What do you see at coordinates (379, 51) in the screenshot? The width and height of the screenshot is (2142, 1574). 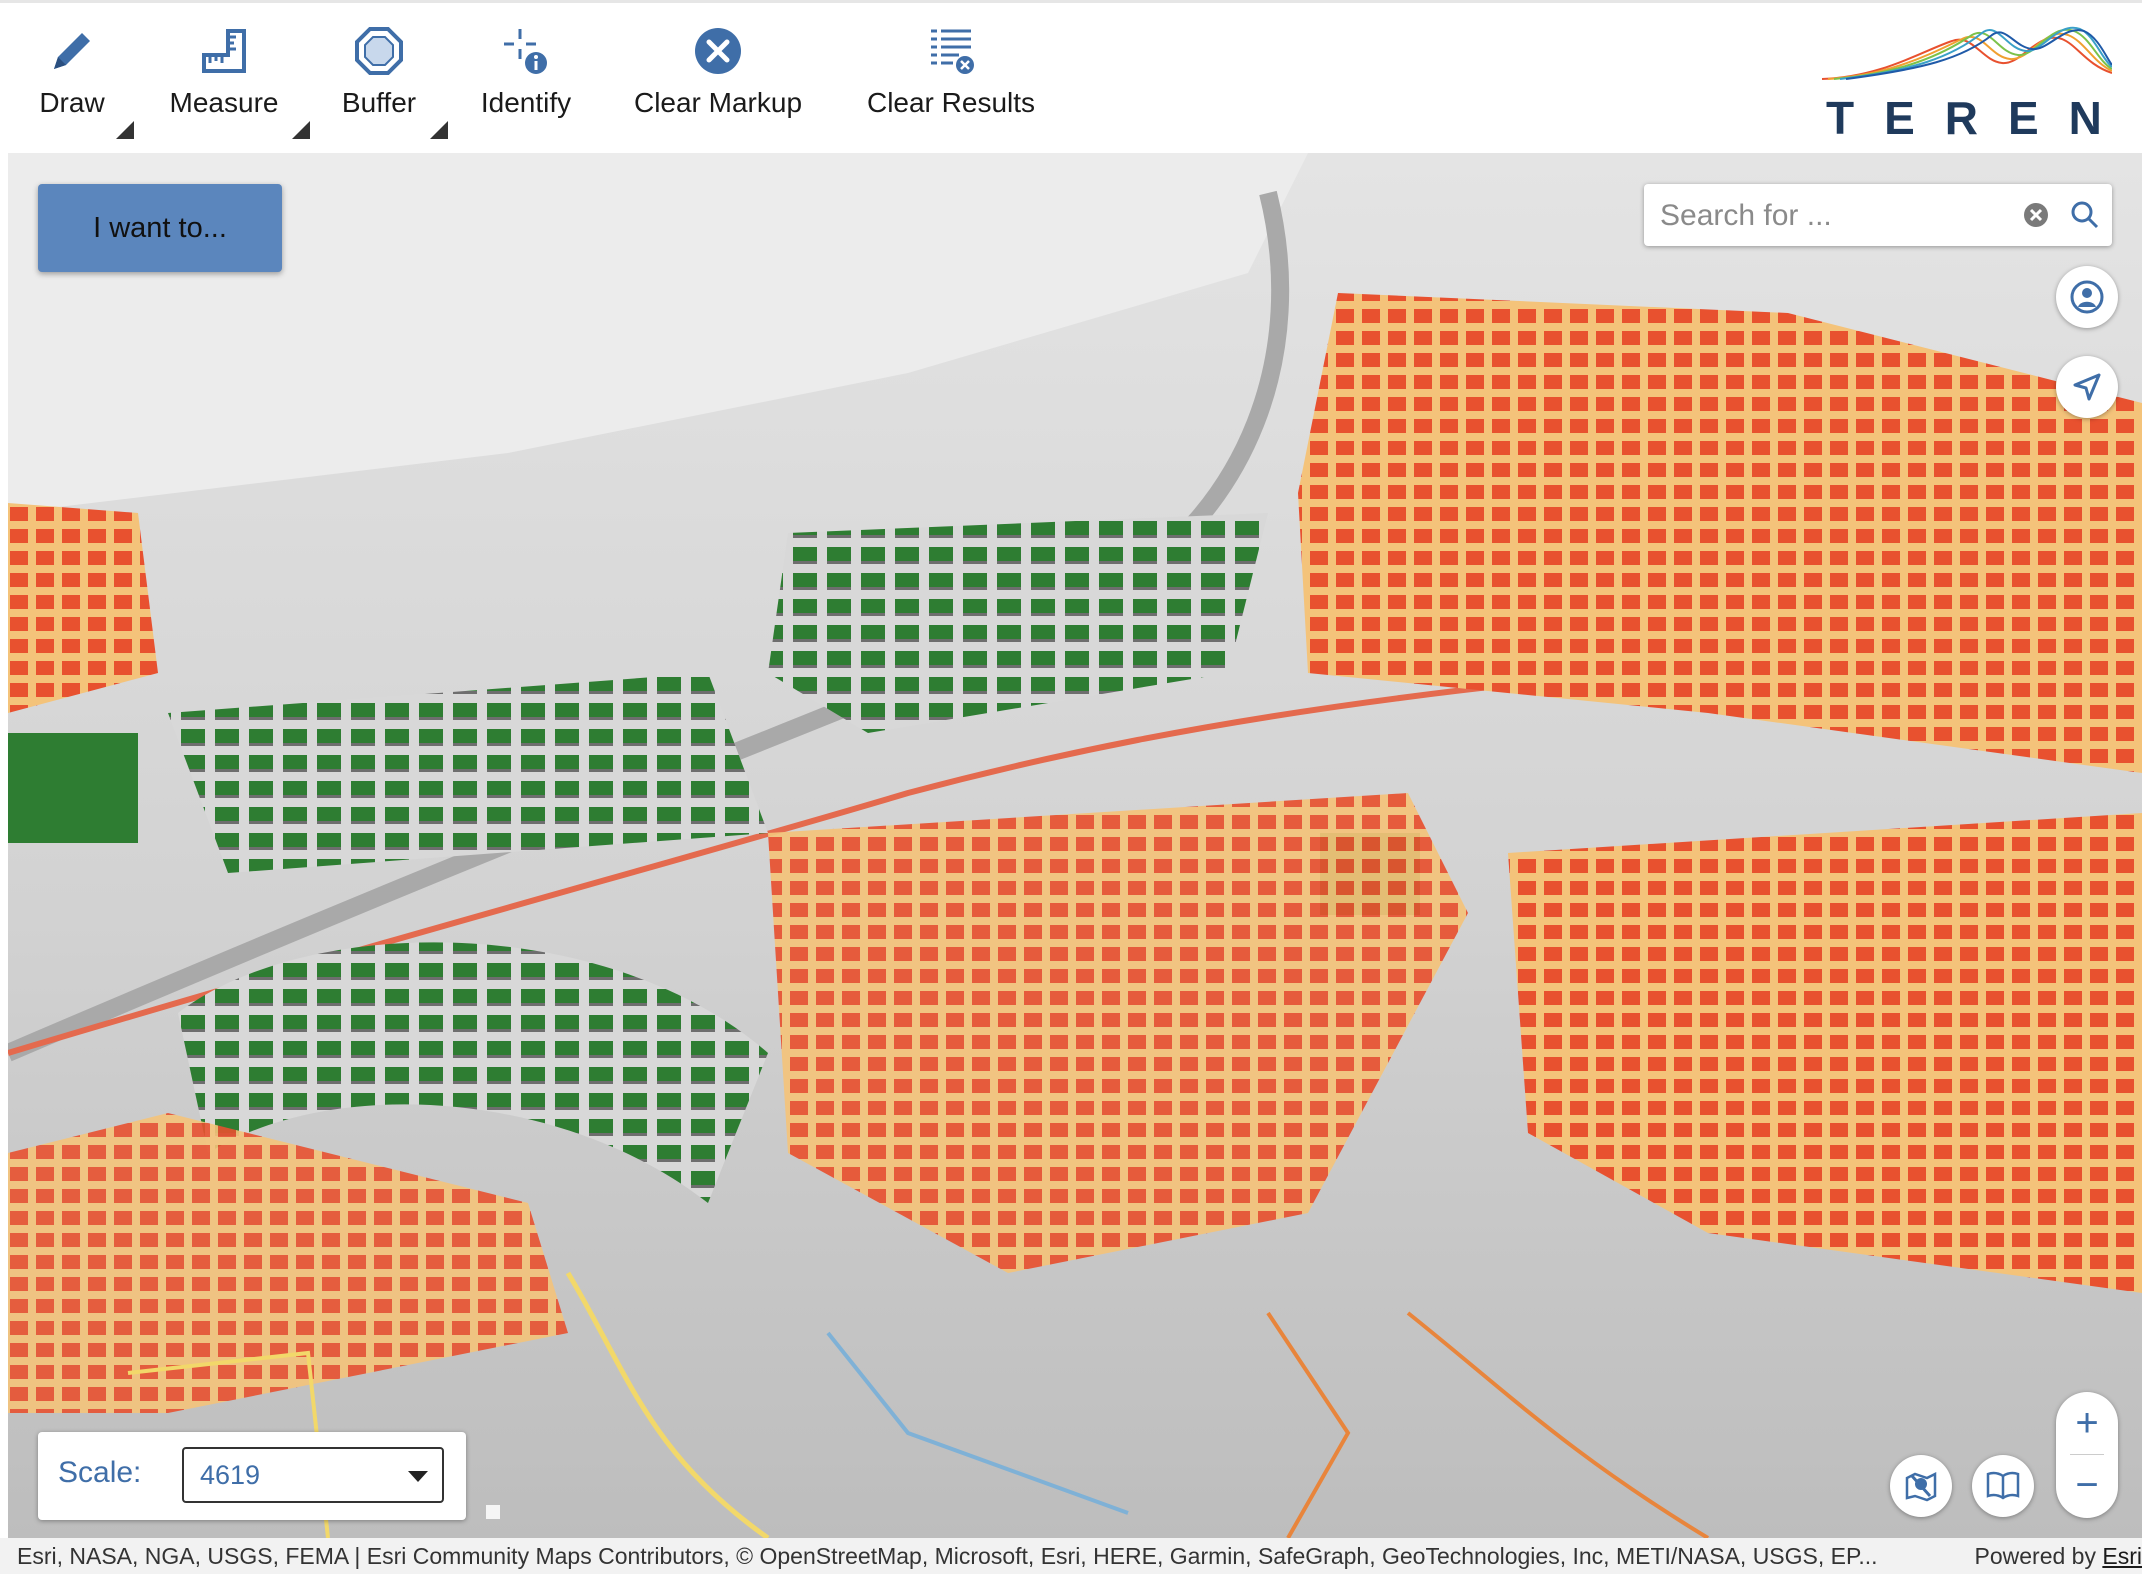 I see `buffer-icon` at bounding box center [379, 51].